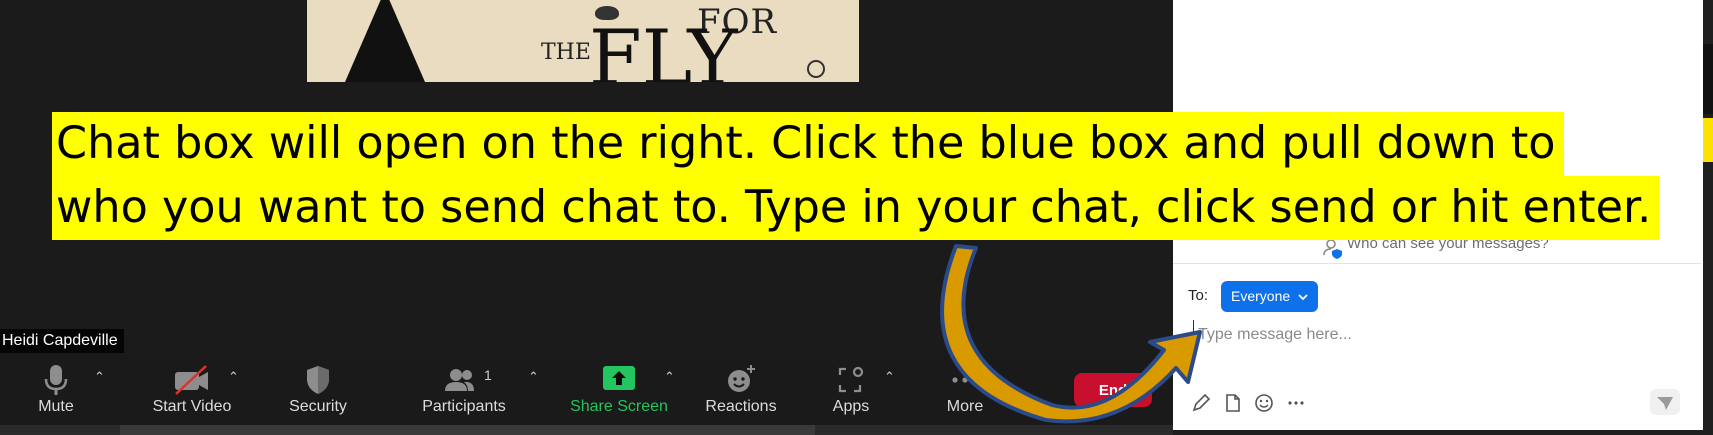 Image resolution: width=1713 pixels, height=435 pixels. What do you see at coordinates (385, 41) in the screenshot?
I see `shared-image-dark-shape` at bounding box center [385, 41].